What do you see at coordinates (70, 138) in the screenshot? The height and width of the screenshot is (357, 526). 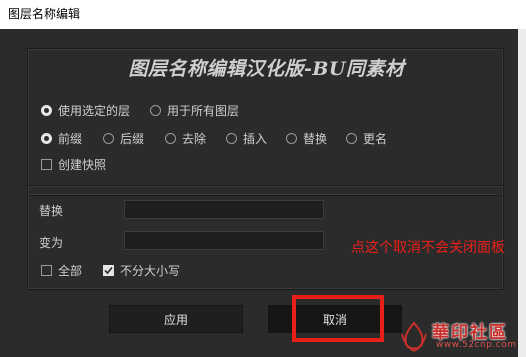 I see `radio-label: 前缀` at bounding box center [70, 138].